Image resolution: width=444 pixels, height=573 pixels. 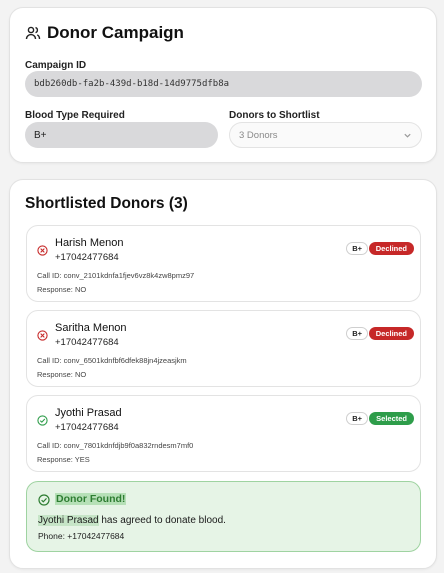 What do you see at coordinates (91, 499) in the screenshot?
I see `donor-found-heading: Donor Found!` at bounding box center [91, 499].